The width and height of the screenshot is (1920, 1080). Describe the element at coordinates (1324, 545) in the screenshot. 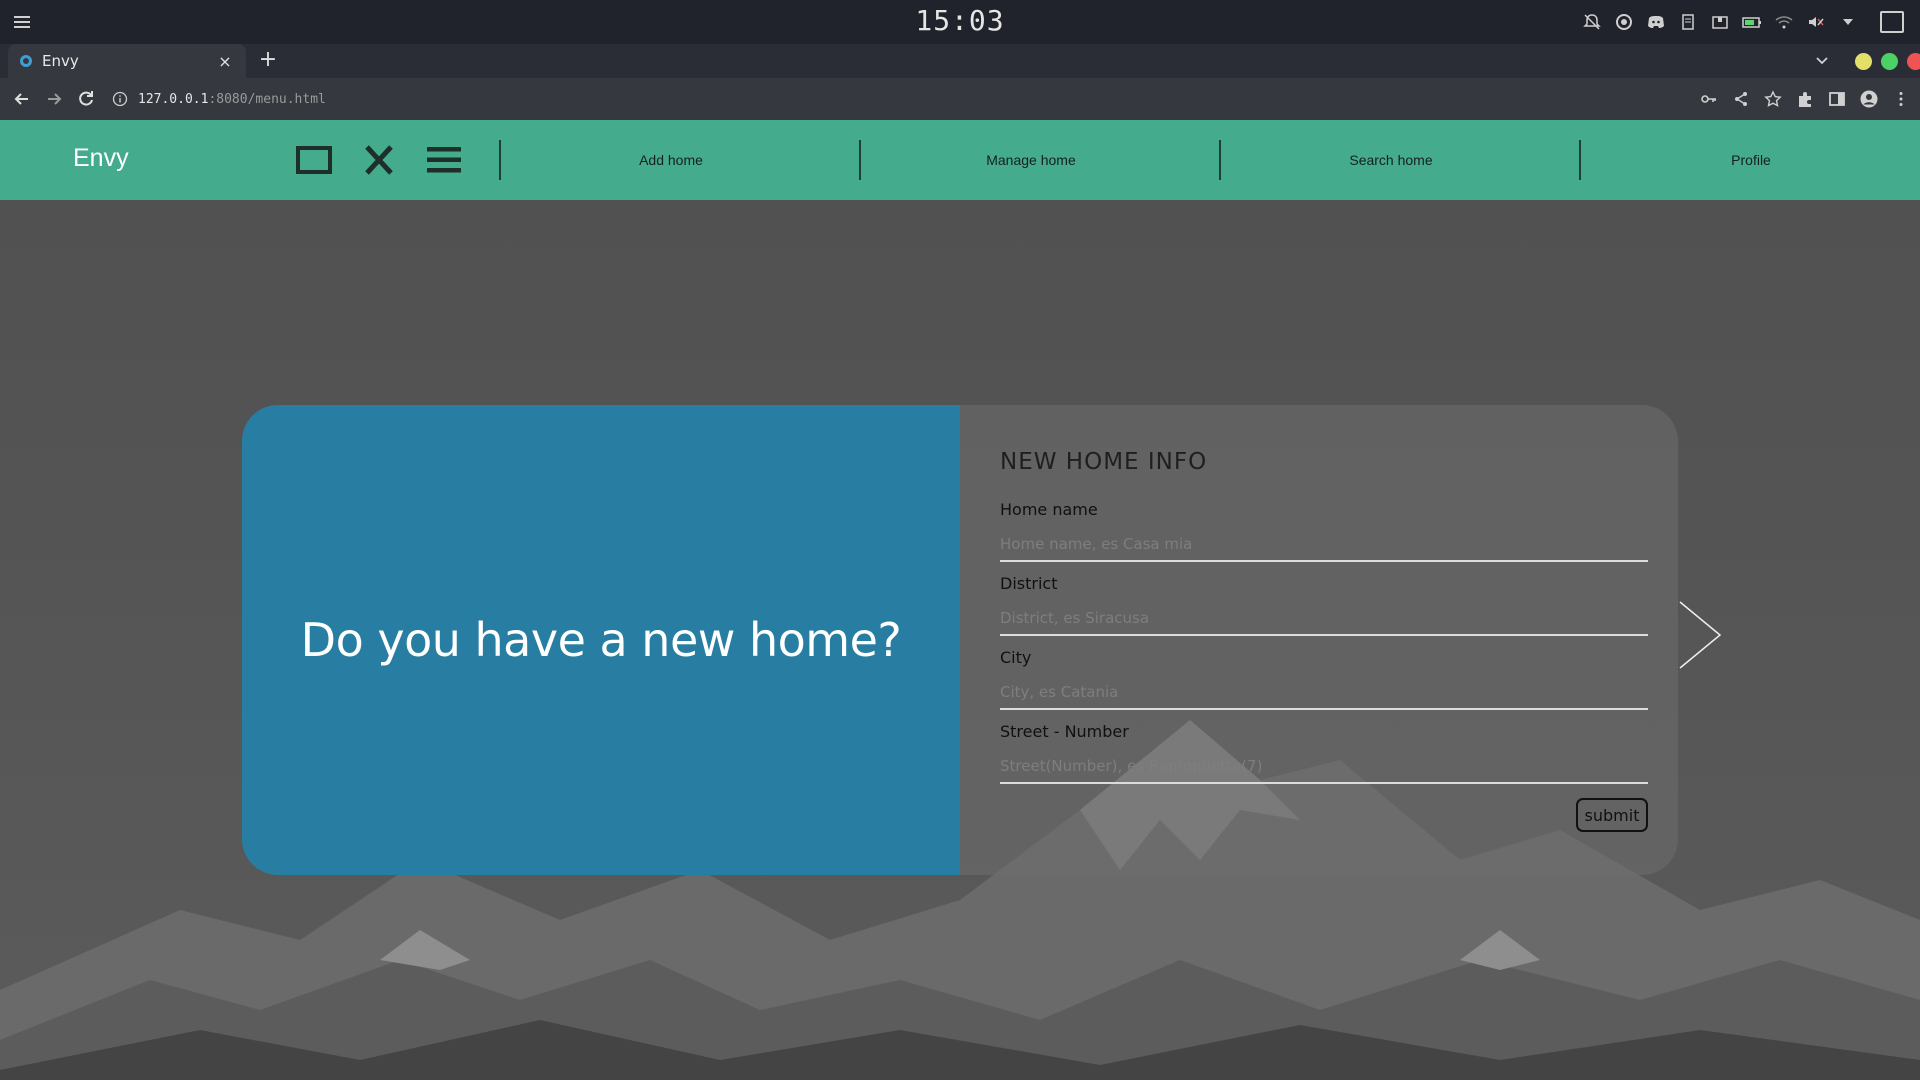

I see `home-name-input` at that location.